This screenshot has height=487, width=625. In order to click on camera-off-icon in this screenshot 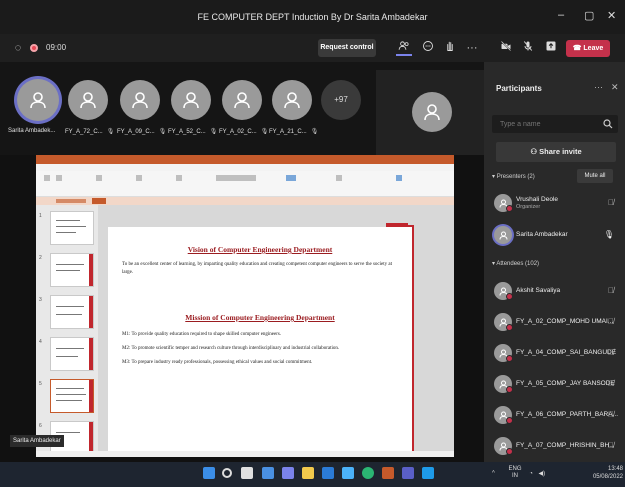, I will do `click(506, 48)`.